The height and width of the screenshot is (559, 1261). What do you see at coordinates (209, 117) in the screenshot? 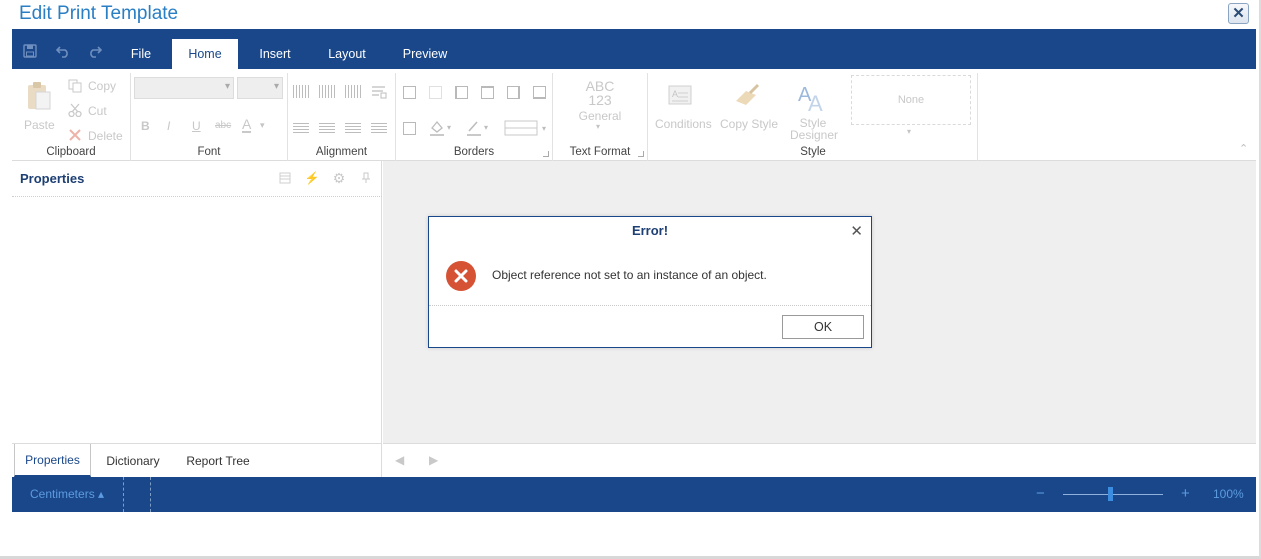
I see `font-group: B I U abc A ▾ Font` at bounding box center [209, 117].